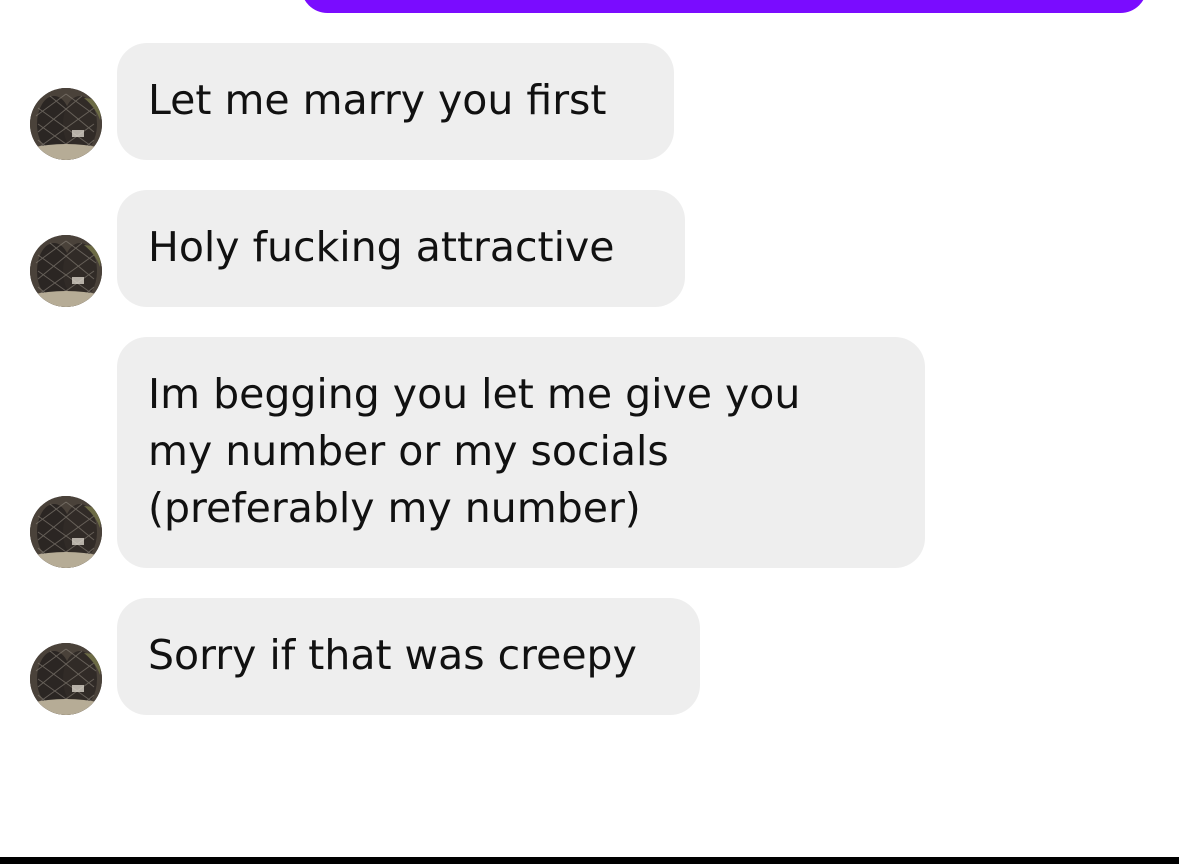 The image size is (1179, 864). I want to click on received-message-bubble: Sorry if that was creepy, so click(408, 656).